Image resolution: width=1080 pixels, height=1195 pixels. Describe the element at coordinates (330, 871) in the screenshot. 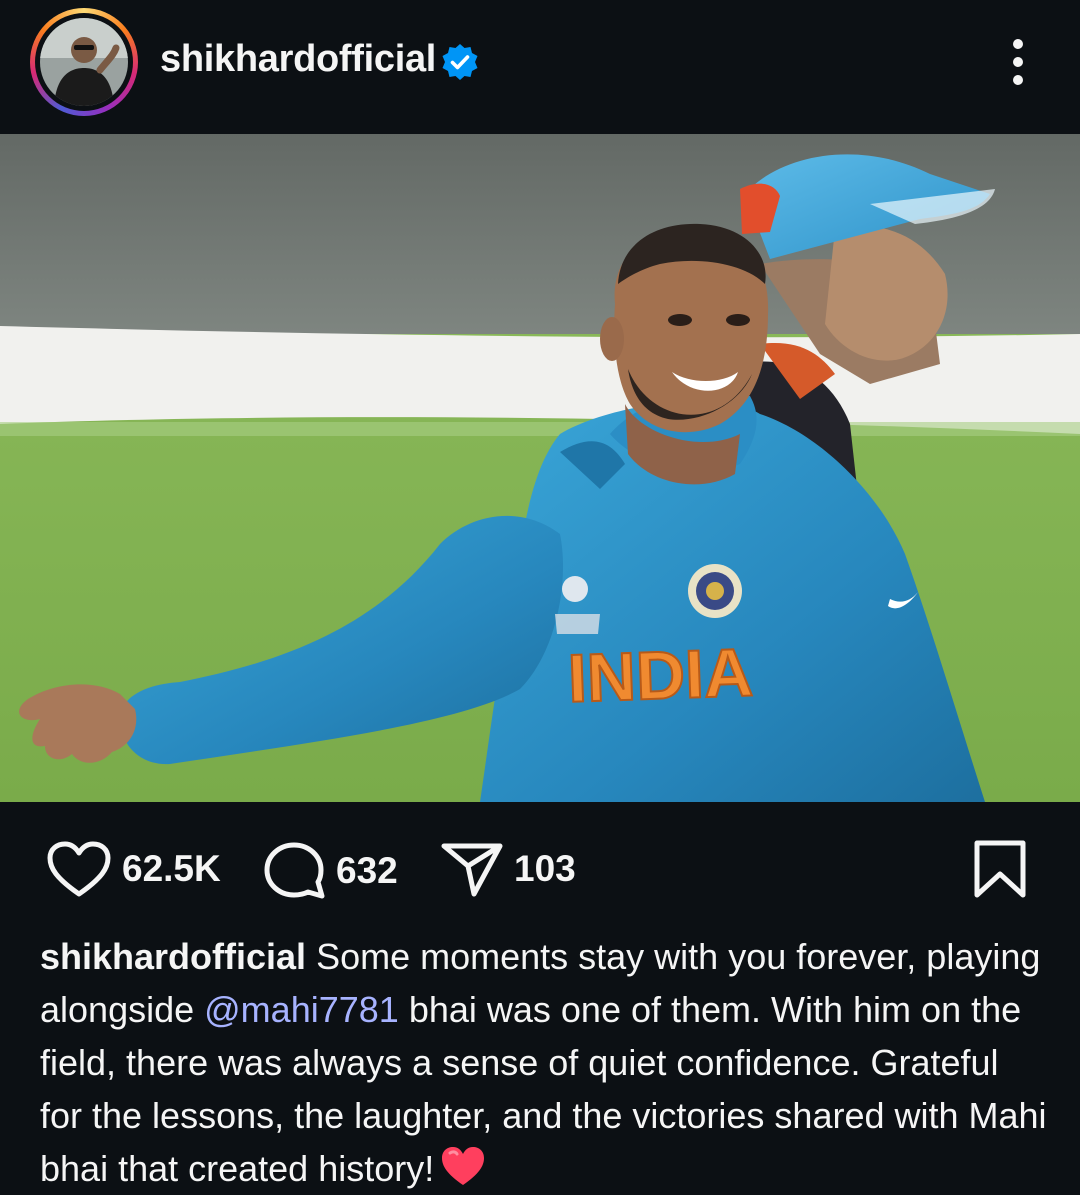

I see `comment-button: 632` at that location.